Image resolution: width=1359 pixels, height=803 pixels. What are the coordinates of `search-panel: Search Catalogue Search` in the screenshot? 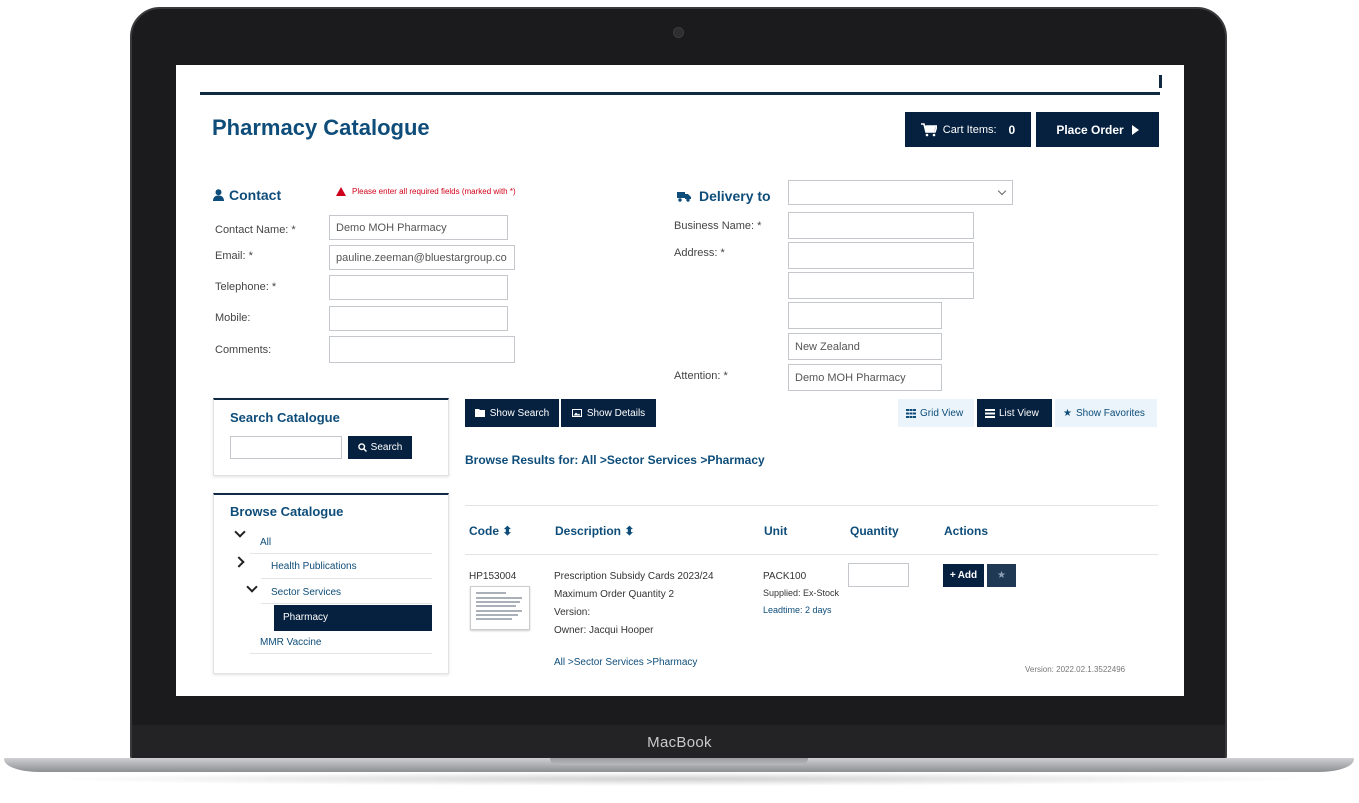 It's located at (331, 437).